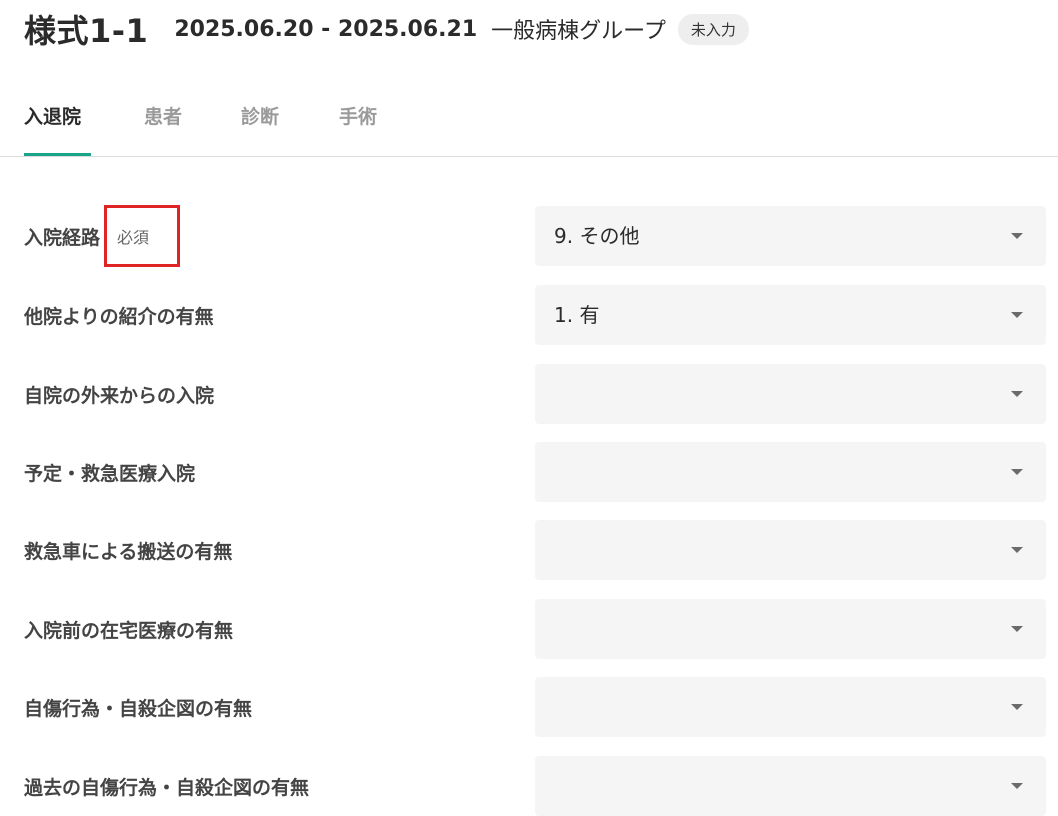 The image size is (1058, 816). Describe the element at coordinates (529, 629) in the screenshot. I see `form-row-home-care: 入院前の在宅医療の有無` at that location.